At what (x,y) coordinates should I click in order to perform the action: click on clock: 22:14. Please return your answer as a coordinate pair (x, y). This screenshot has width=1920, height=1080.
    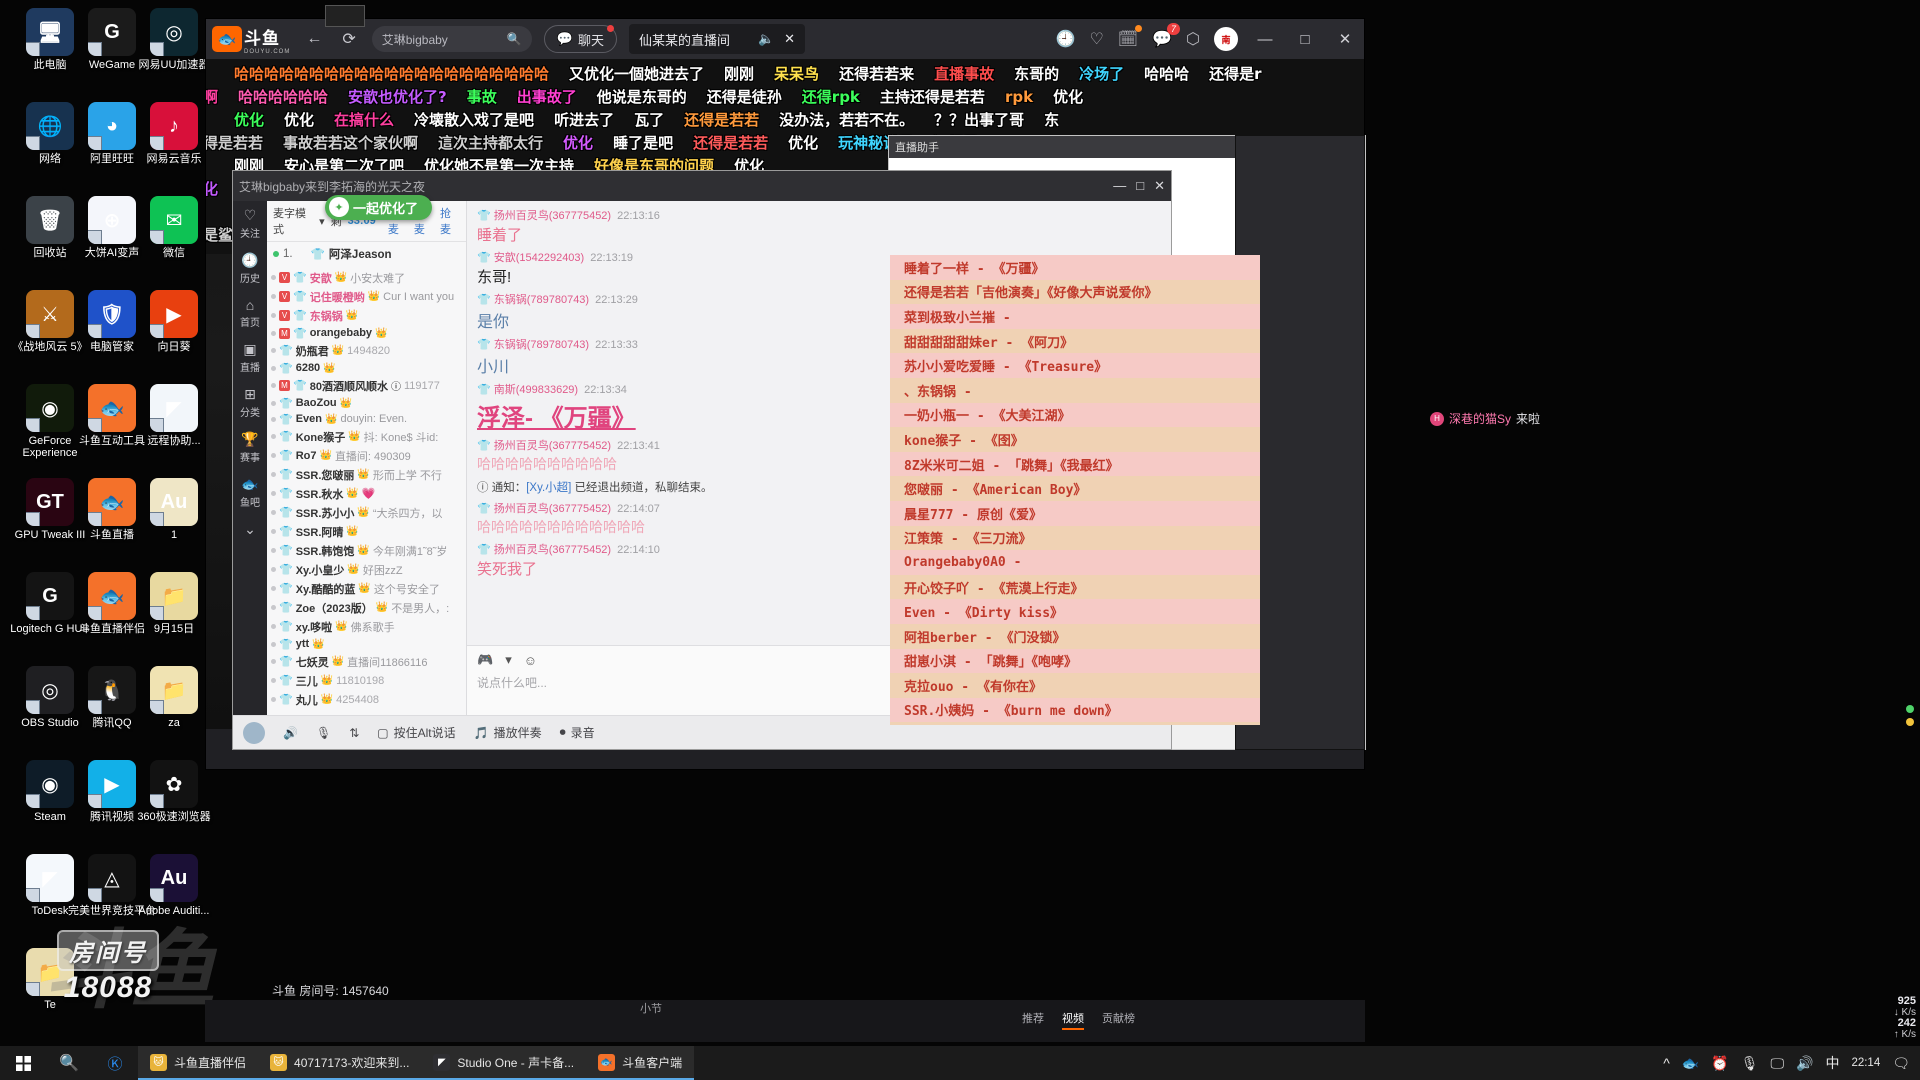
    Looking at the image, I should click on (1865, 1063).